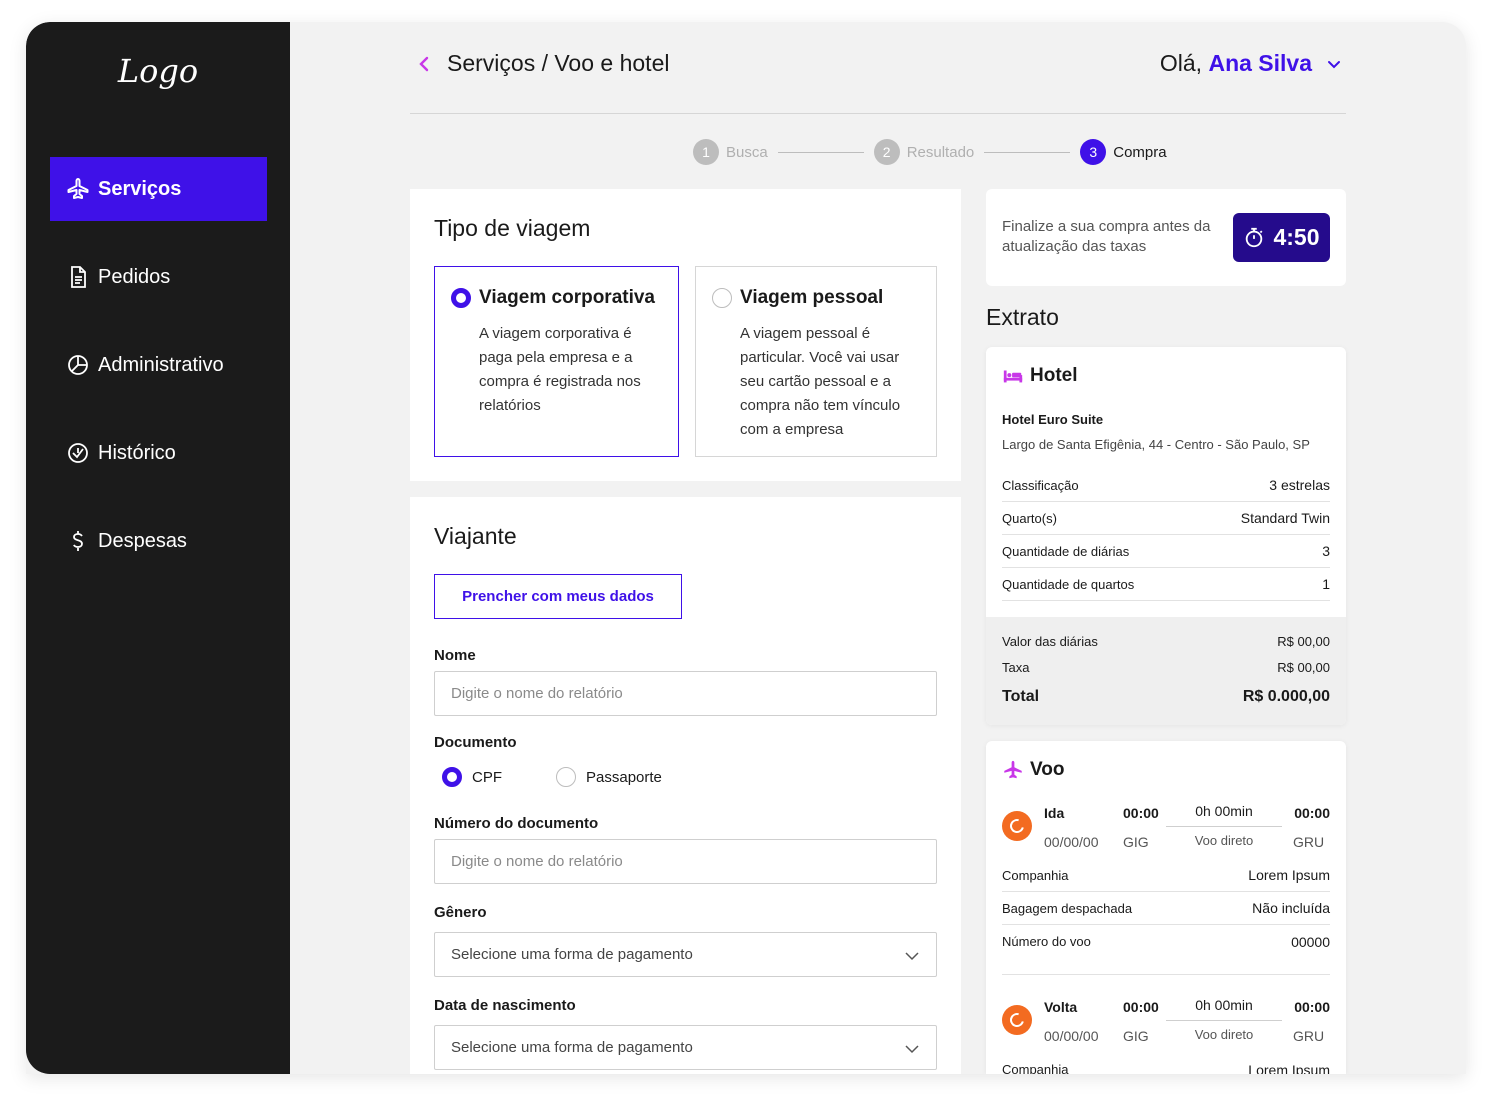 The width and height of the screenshot is (1493, 1105). I want to click on sidebar-item-administrativo: Administrativo, so click(158, 365).